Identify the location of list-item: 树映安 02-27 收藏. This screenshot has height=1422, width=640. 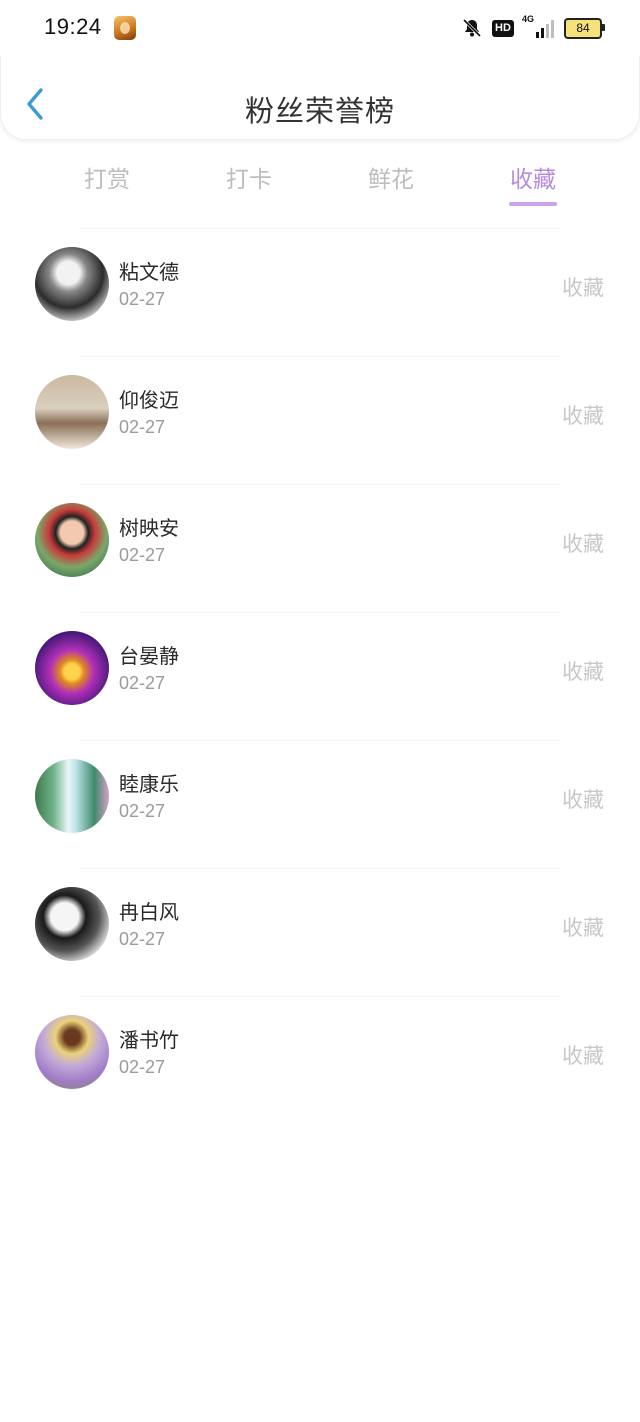
(320, 548).